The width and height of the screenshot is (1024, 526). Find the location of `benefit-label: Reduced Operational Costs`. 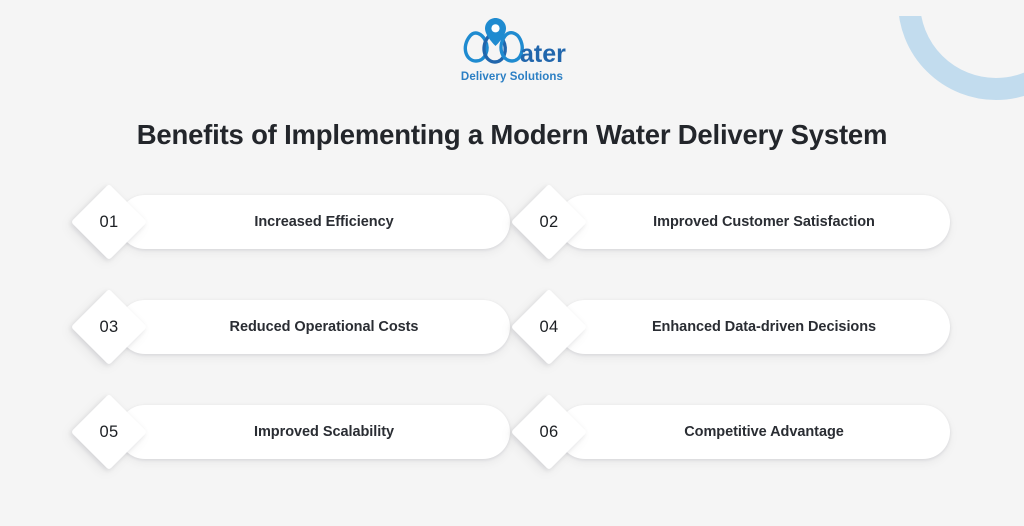

benefit-label: Reduced Operational Costs is located at coordinates (324, 327).